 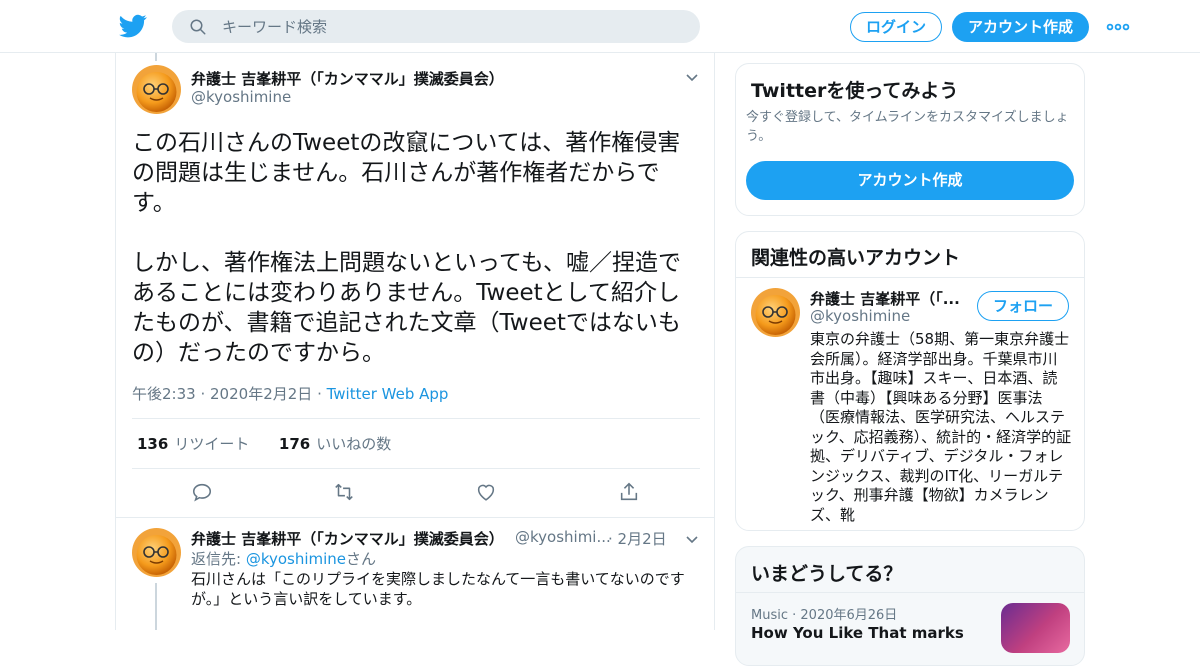 I want to click on signup-card-title: Twitterを使ってみよう, so click(x=855, y=91).